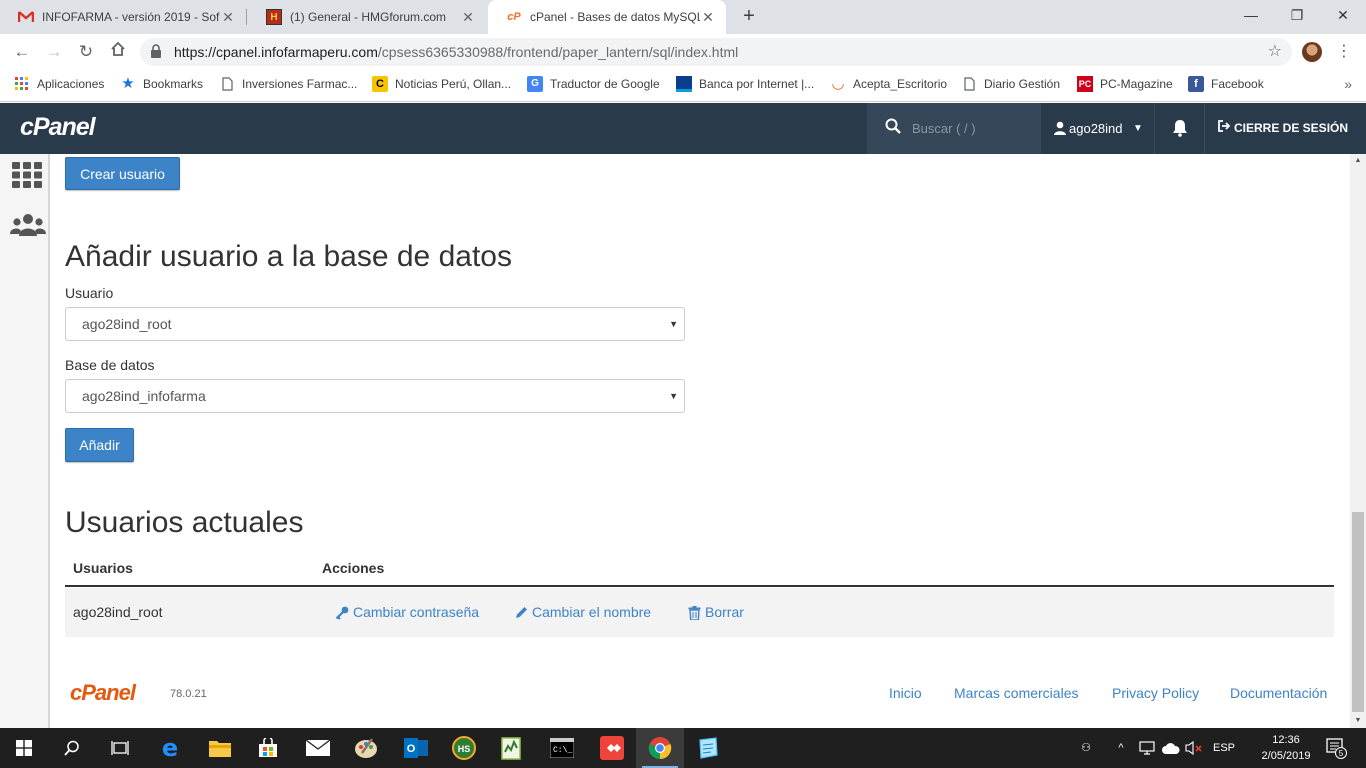  Describe the element at coordinates (684, 84) in the screenshot. I see `bank-icon` at that location.